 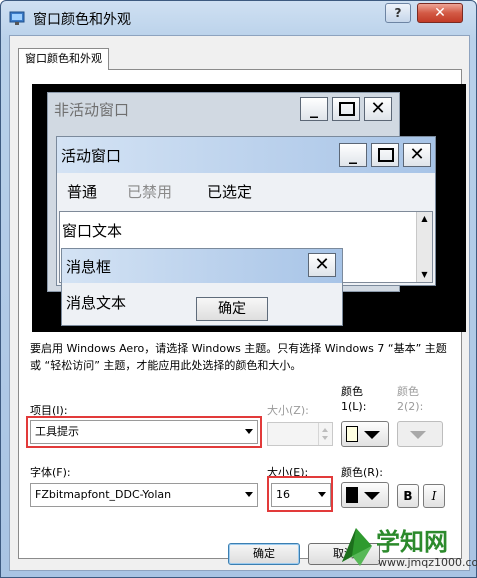 What do you see at coordinates (408, 496) in the screenshot?
I see `bold-button: B` at bounding box center [408, 496].